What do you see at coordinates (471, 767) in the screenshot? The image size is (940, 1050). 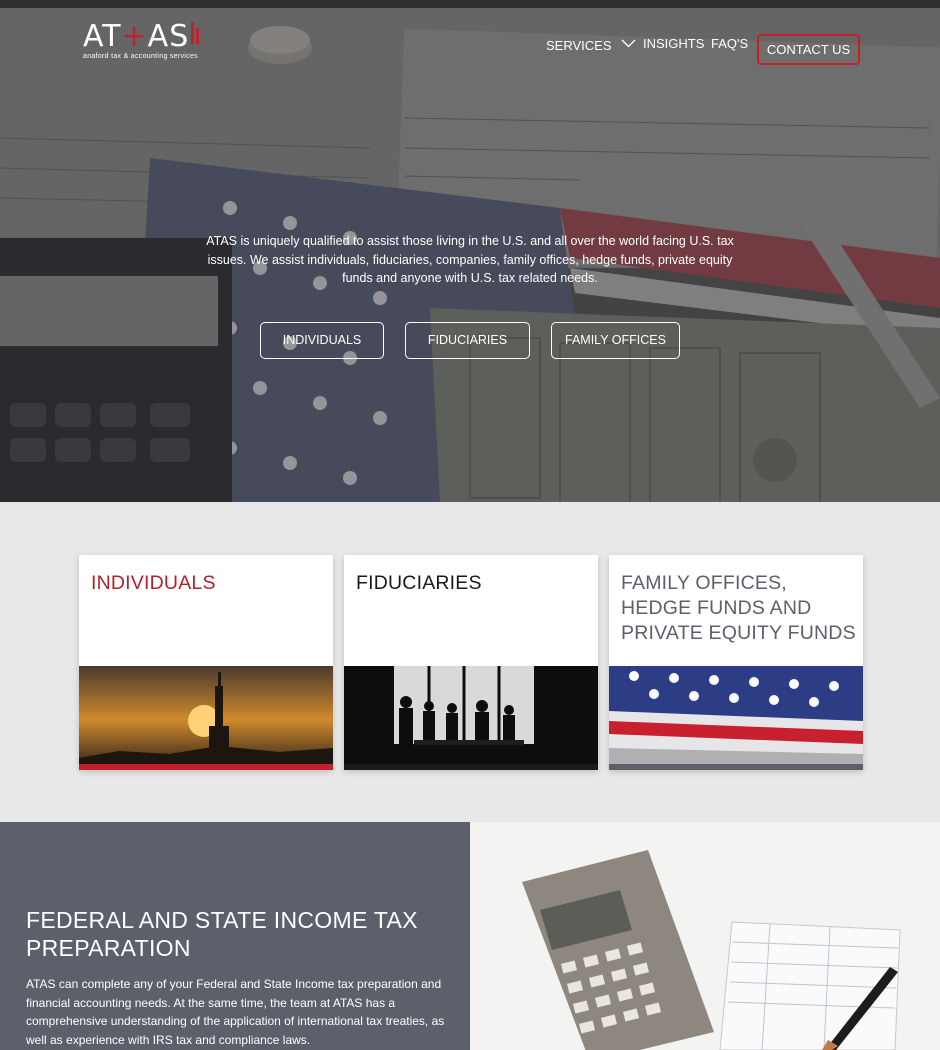 I see `card-fiduciaries-accent` at bounding box center [471, 767].